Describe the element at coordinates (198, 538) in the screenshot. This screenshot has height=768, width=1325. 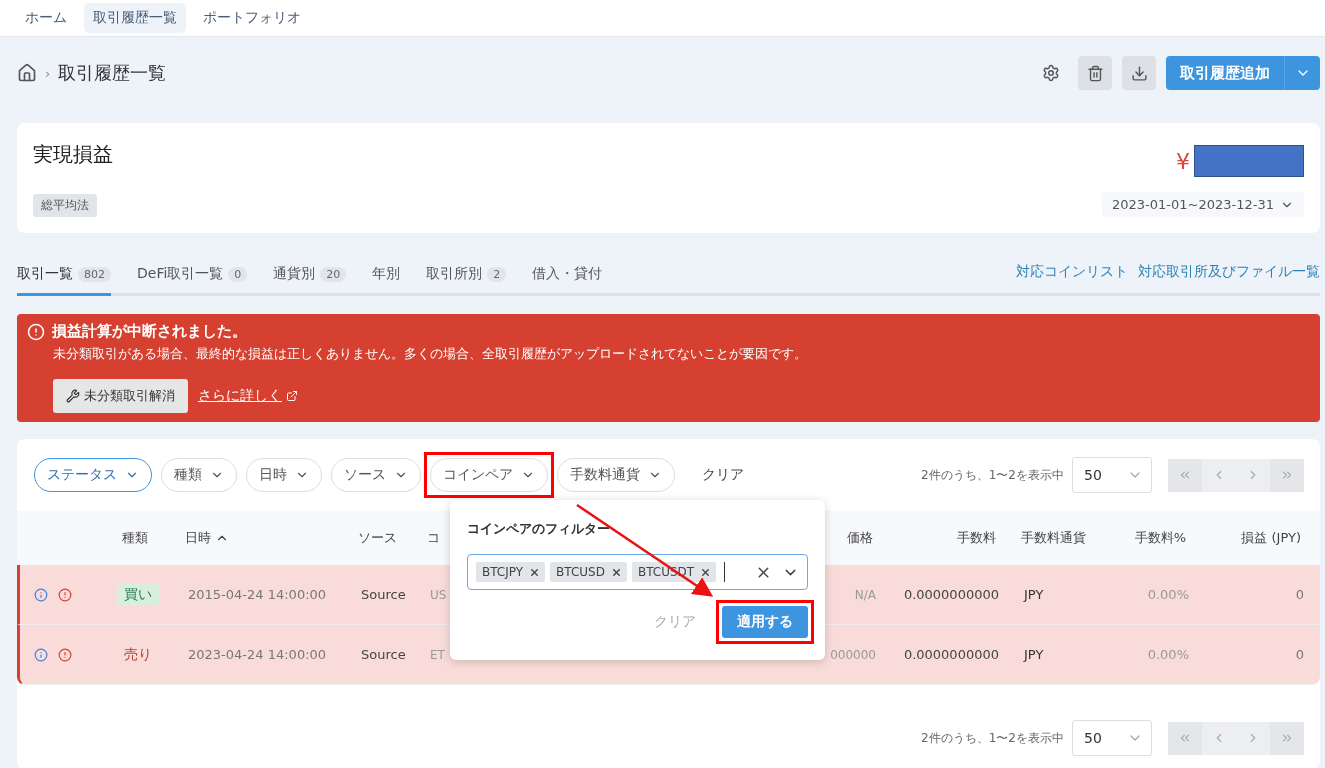
I see `column-label: 日時` at that location.